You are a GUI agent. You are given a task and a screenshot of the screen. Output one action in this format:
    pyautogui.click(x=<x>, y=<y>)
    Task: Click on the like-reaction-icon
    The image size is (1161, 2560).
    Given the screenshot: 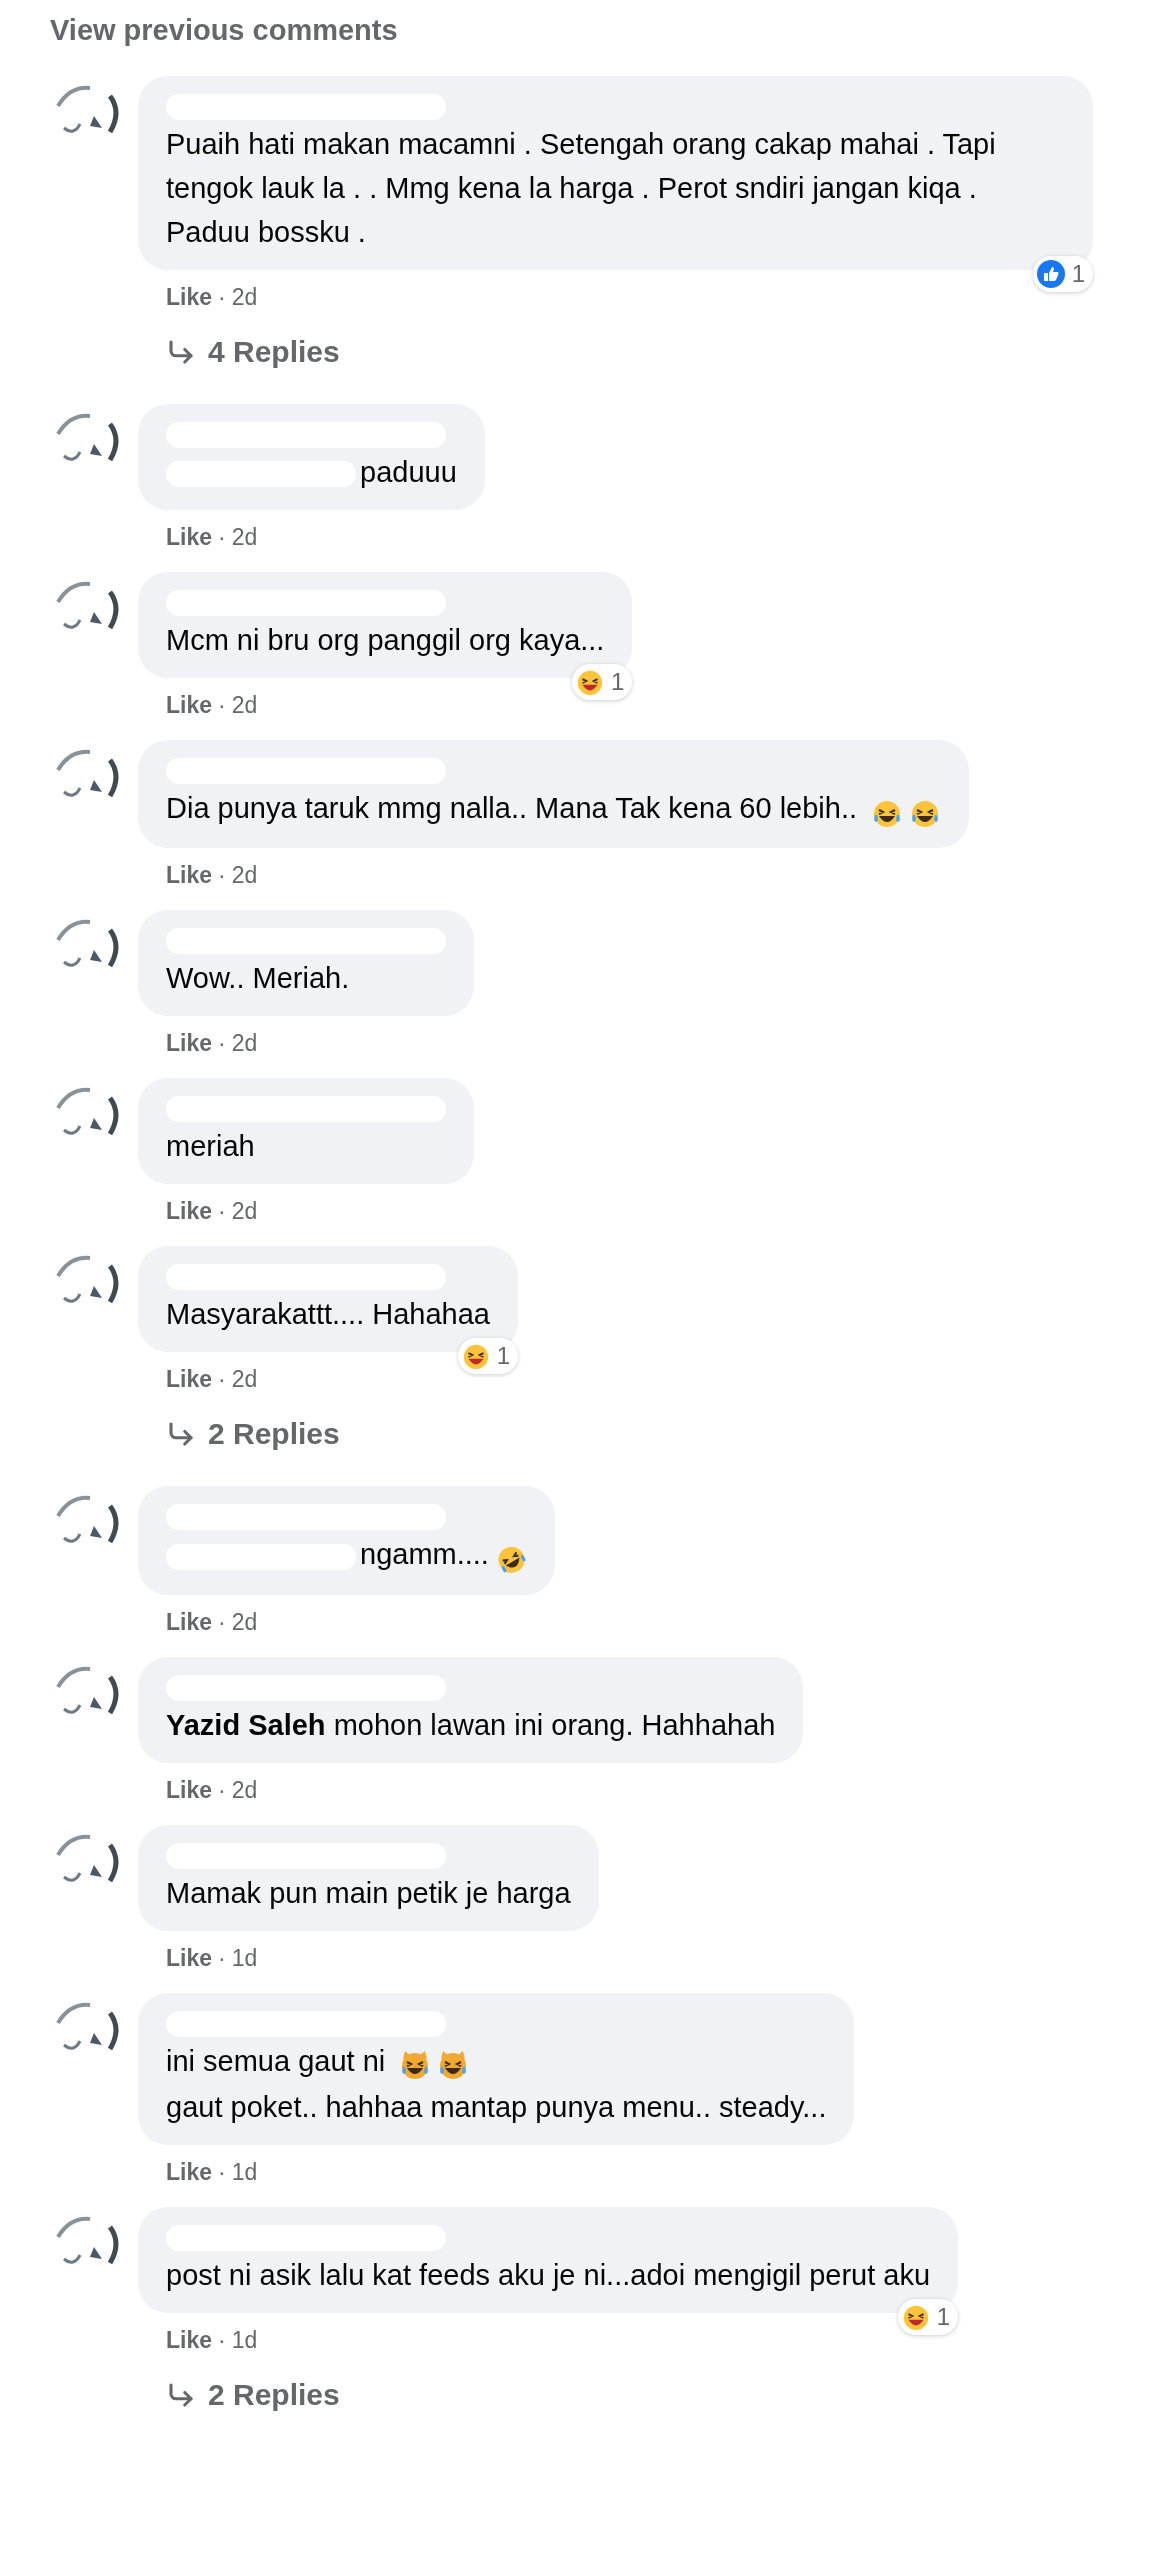 What is the action you would take?
    pyautogui.click(x=1050, y=274)
    